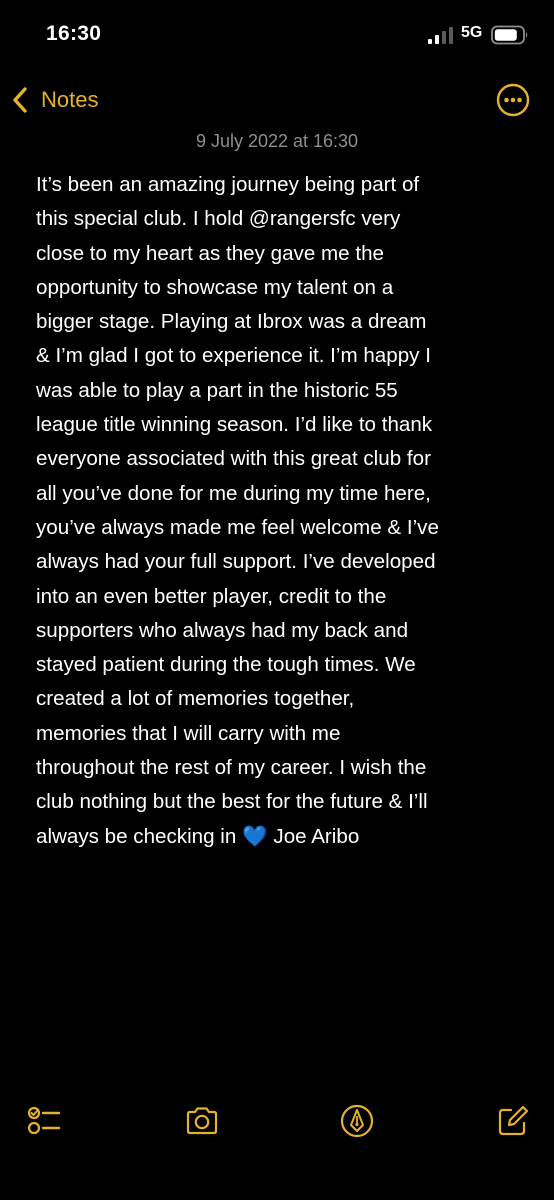 This screenshot has height=1200, width=554. What do you see at coordinates (20, 100) in the screenshot?
I see `chevron-left-icon` at bounding box center [20, 100].